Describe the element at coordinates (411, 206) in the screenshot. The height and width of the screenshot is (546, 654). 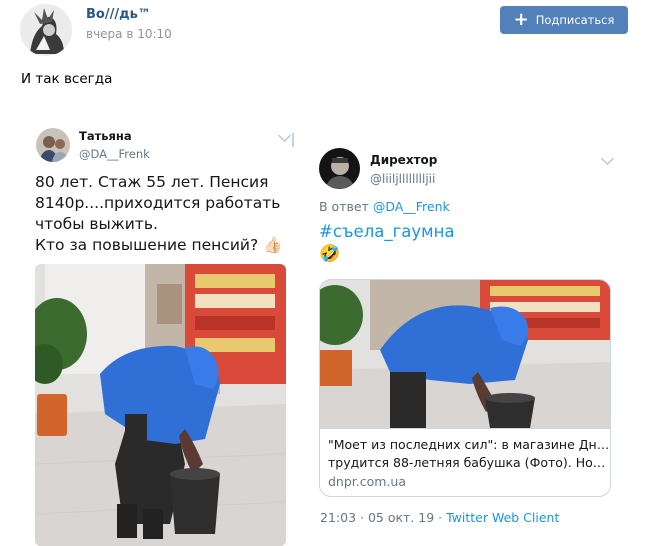
I see `reply-to-link: @DA__Frenk` at that location.